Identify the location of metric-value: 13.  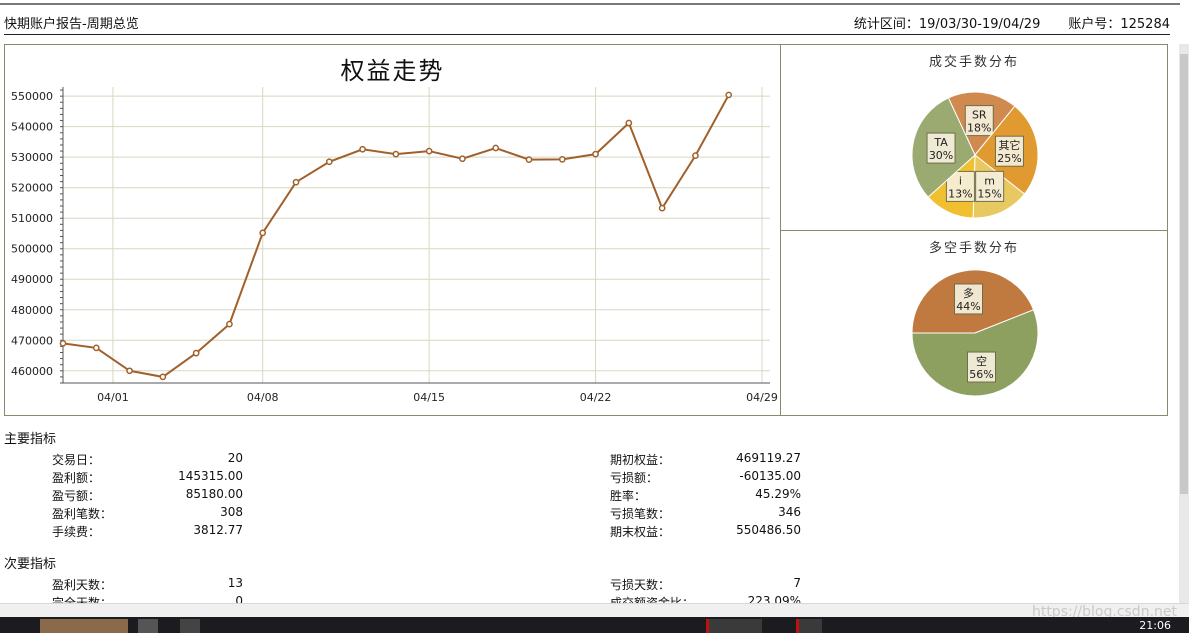
(235, 583).